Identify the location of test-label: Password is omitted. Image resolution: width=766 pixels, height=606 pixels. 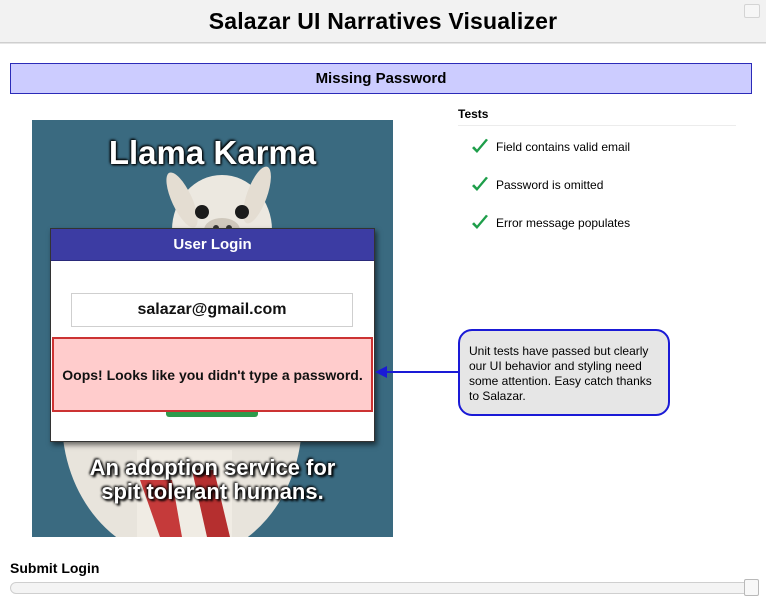
(550, 185).